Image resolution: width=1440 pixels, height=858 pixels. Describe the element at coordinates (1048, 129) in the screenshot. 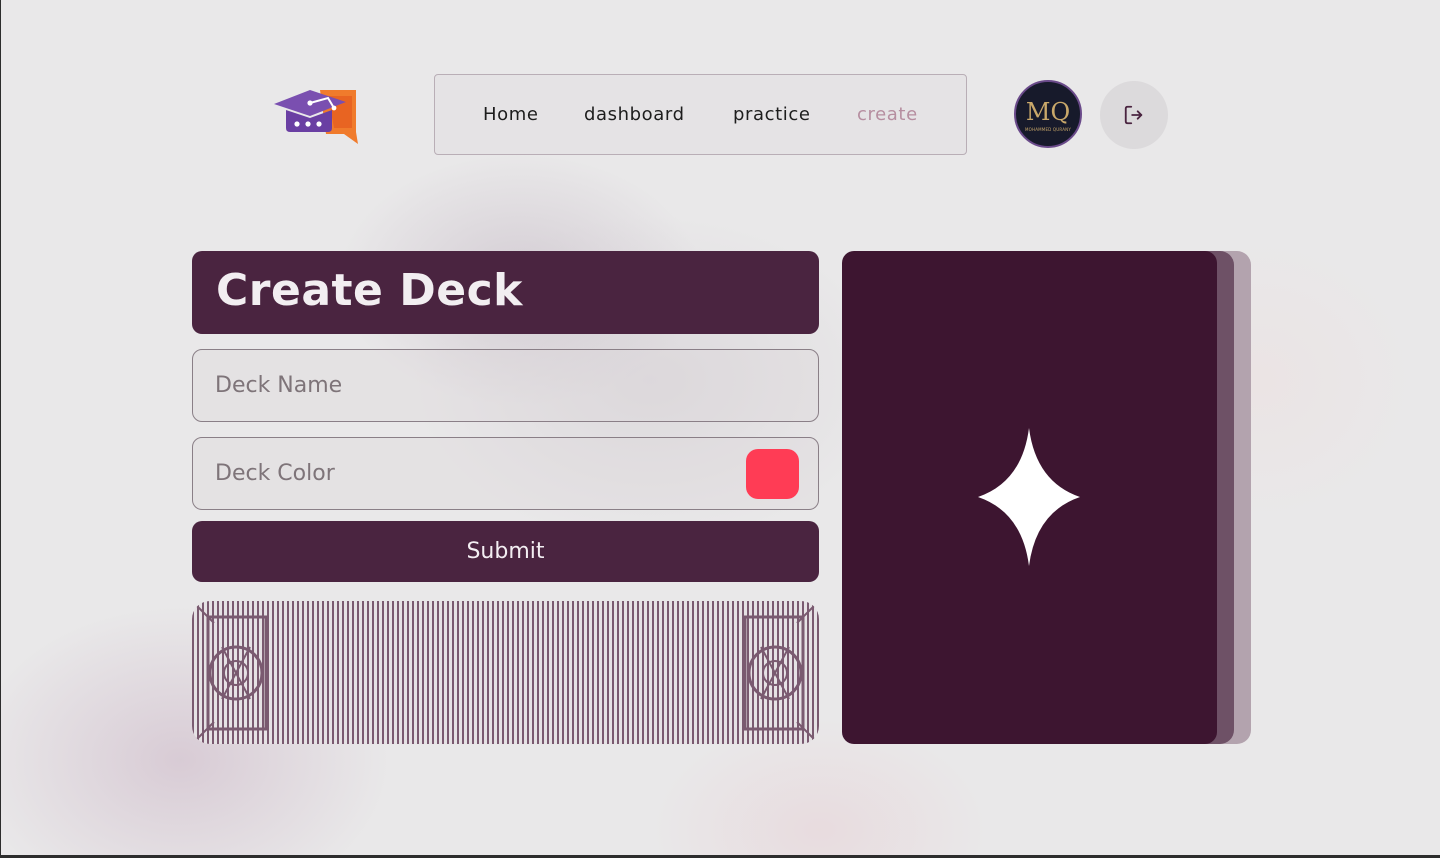

I see `avatar-caption: MOHAMMED QURANY` at that location.